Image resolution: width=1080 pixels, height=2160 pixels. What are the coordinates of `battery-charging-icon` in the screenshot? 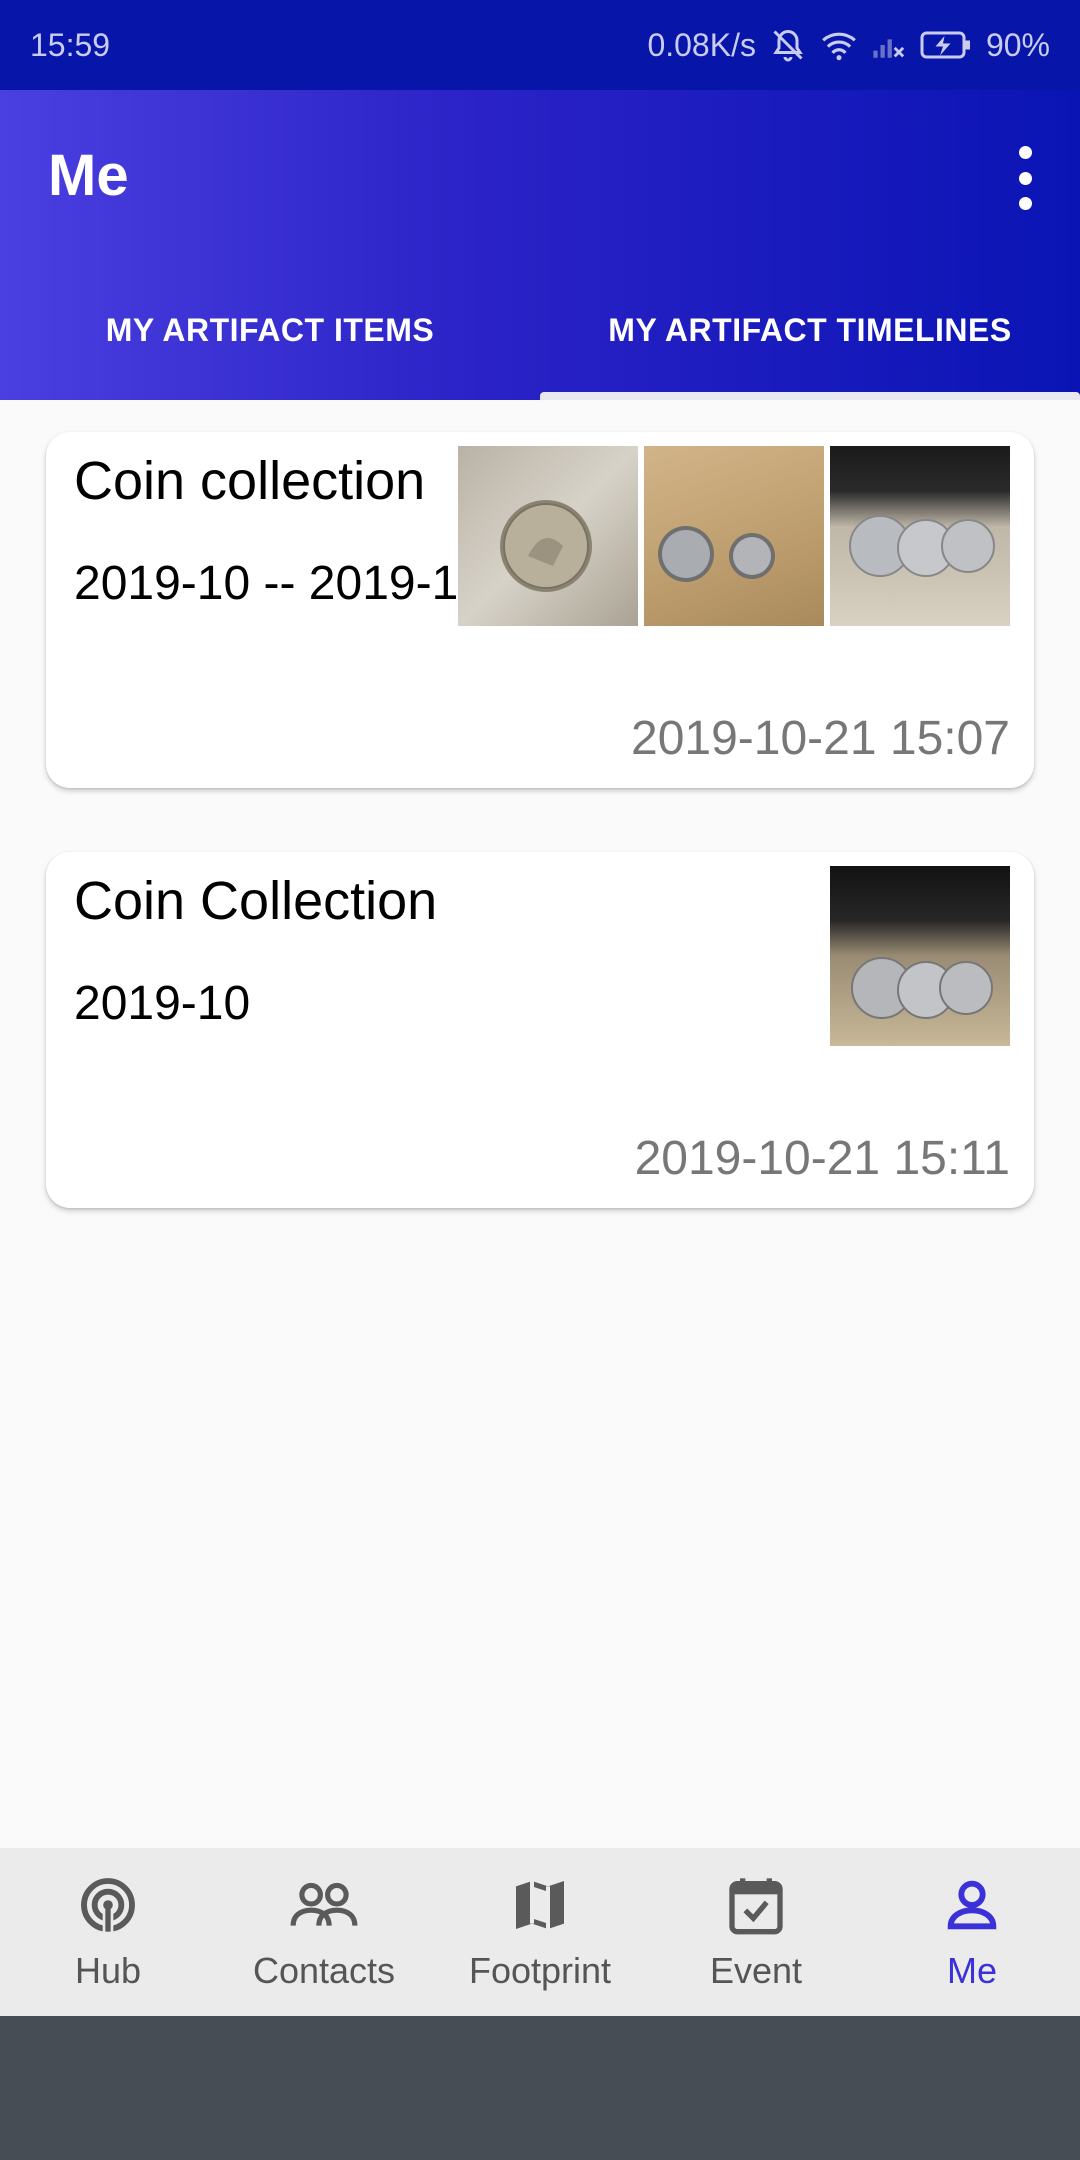 It's located at (946, 45).